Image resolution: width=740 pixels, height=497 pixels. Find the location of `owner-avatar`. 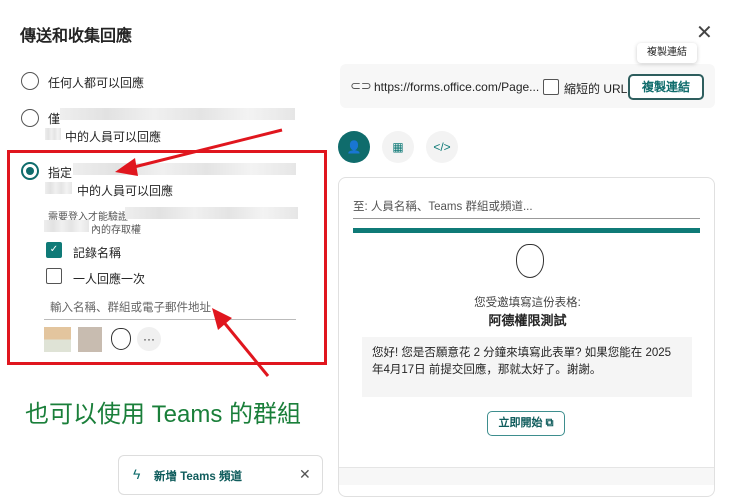

owner-avatar is located at coordinates (530, 261).